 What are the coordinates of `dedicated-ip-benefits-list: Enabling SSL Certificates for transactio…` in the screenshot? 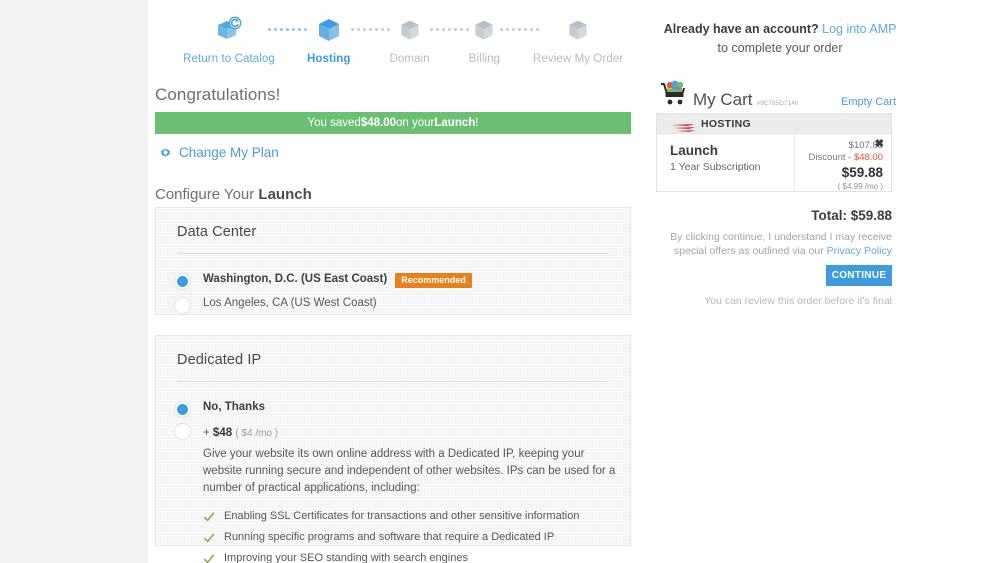 It's located at (412, 536).